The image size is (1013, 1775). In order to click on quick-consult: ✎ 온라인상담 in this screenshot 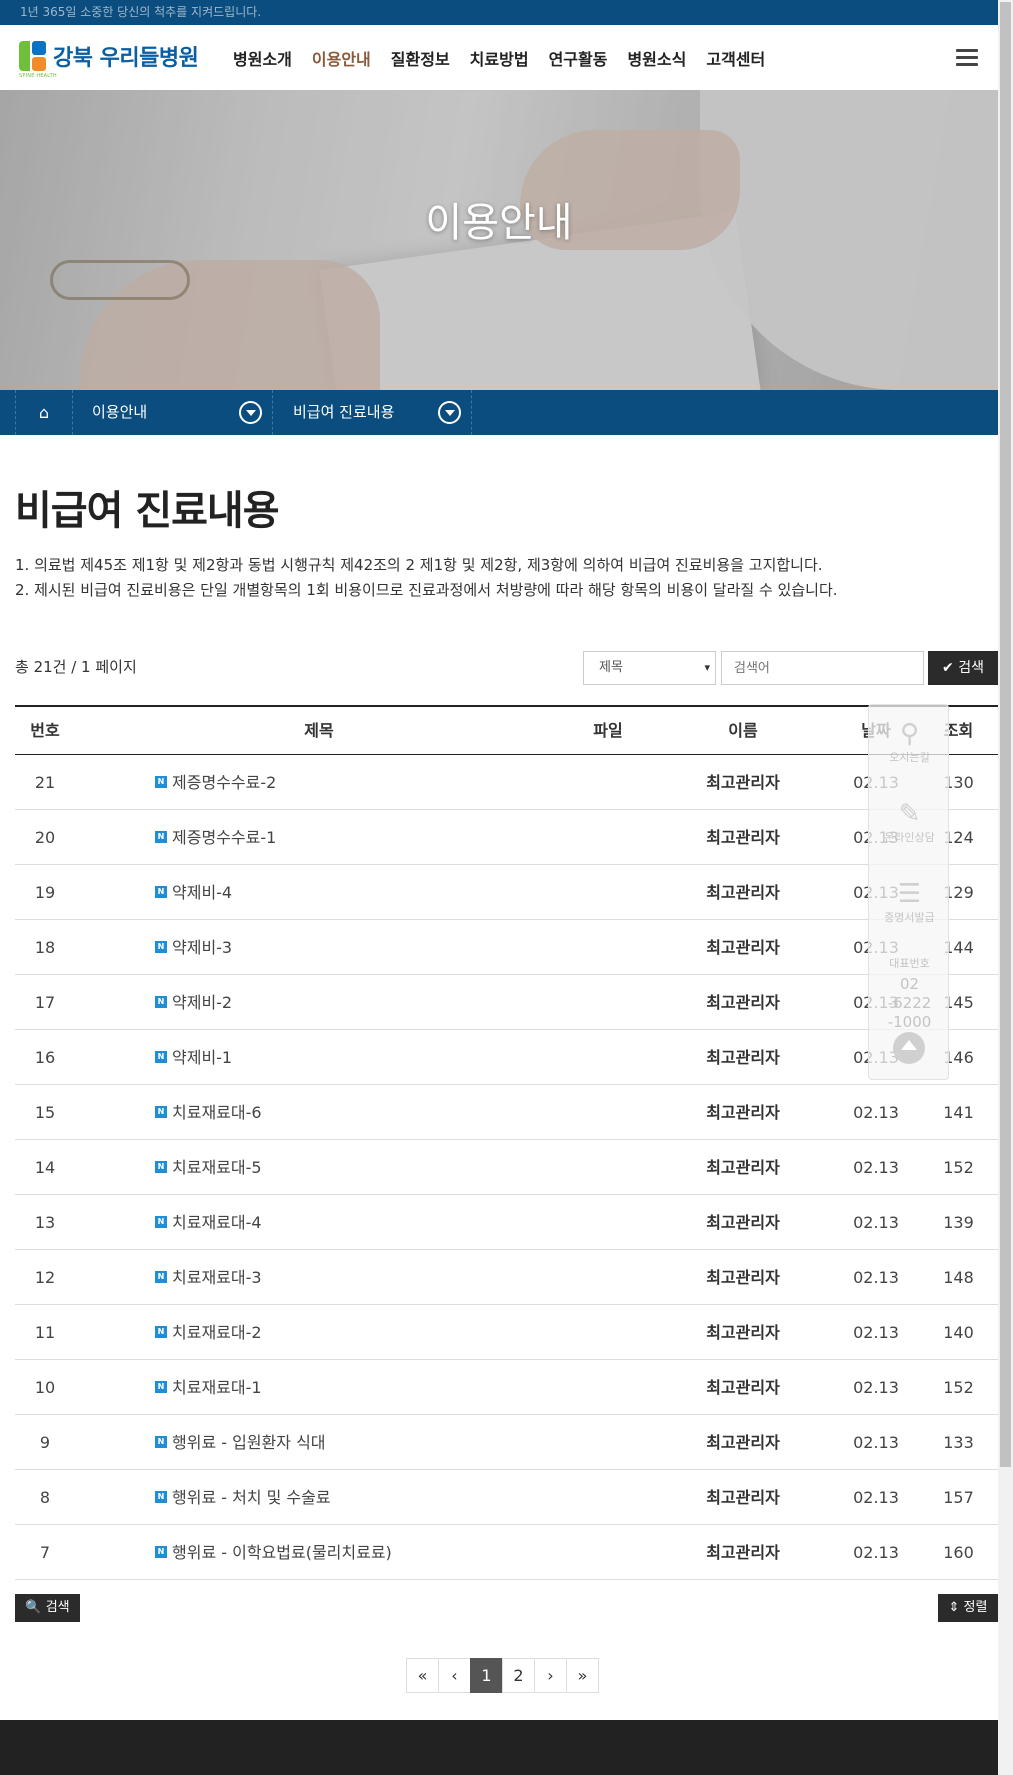, I will do `click(909, 822)`.